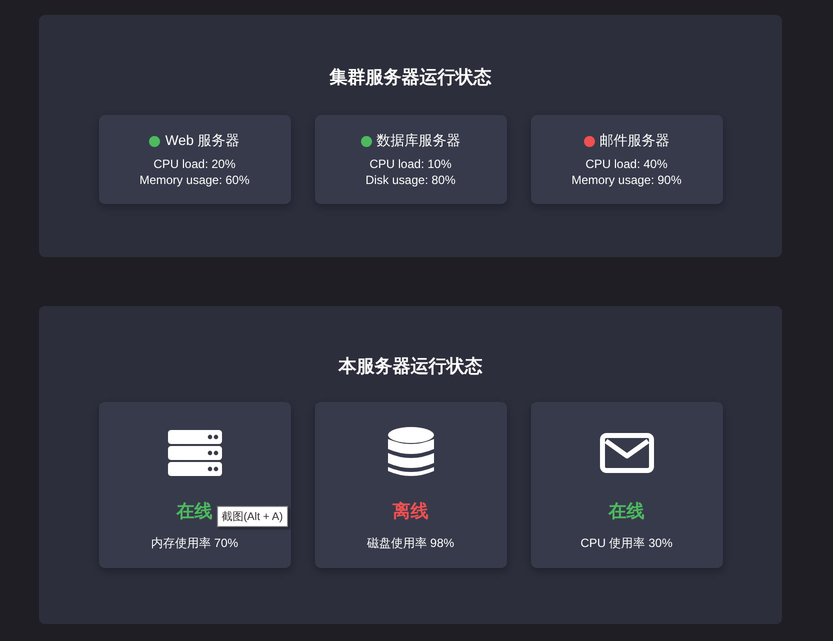  Describe the element at coordinates (195, 453) in the screenshot. I see `server-icon` at that location.